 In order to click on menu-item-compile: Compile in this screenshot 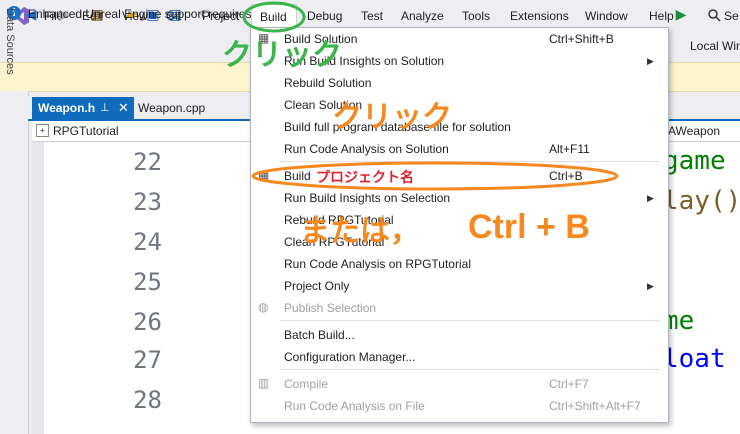, I will do `click(306, 384)`.